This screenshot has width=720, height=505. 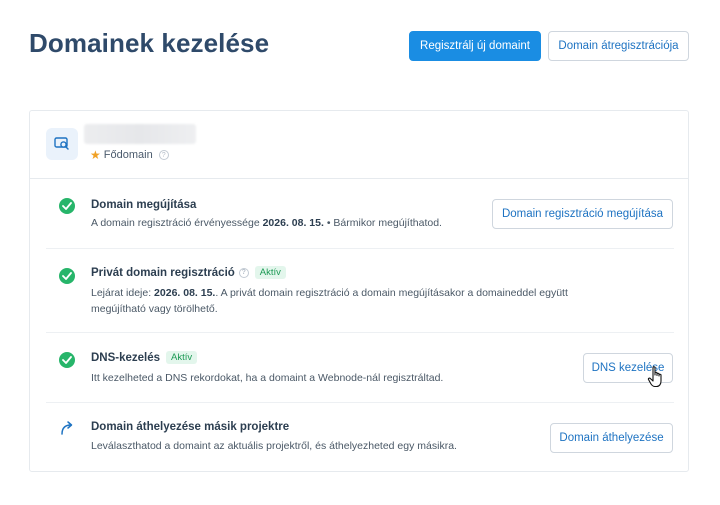 I want to click on primary-domain-tag: ★ Fődomain ?, so click(x=129, y=155).